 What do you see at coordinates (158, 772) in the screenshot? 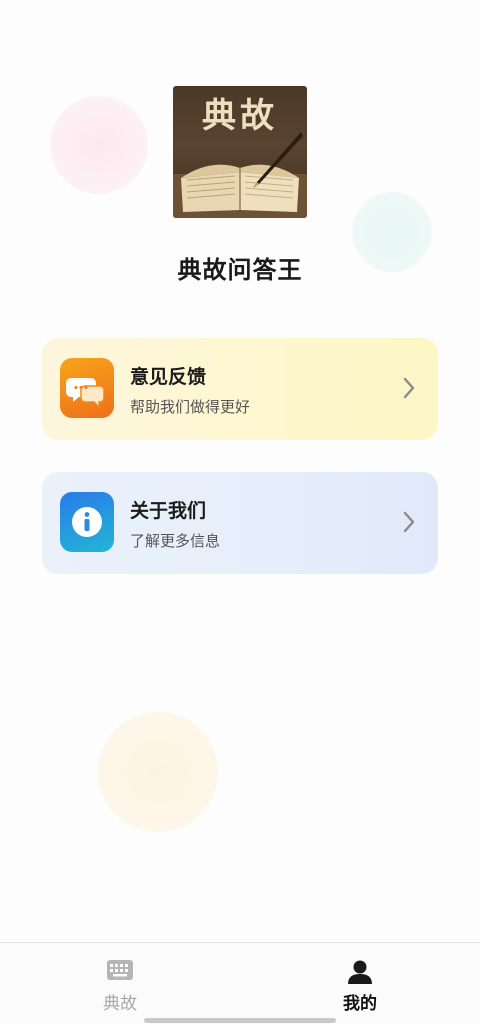
I see `decorative-circle-cream` at bounding box center [158, 772].